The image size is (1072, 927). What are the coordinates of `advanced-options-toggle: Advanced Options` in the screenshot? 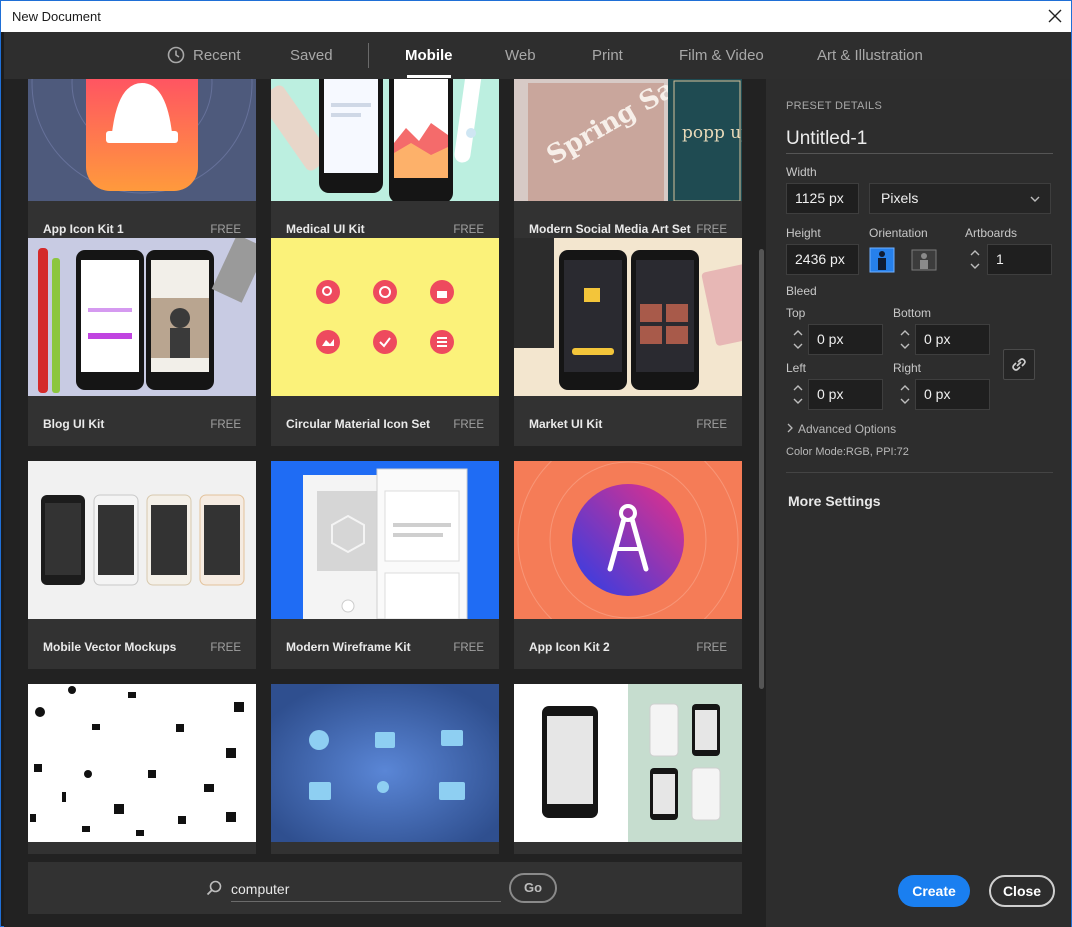 It's located at (841, 429).